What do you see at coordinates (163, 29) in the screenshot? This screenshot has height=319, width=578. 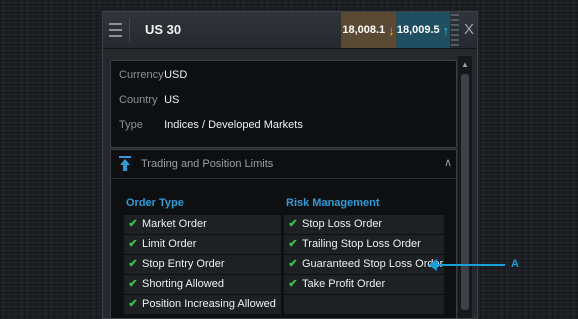 I see `instrument-symbol: US 30` at bounding box center [163, 29].